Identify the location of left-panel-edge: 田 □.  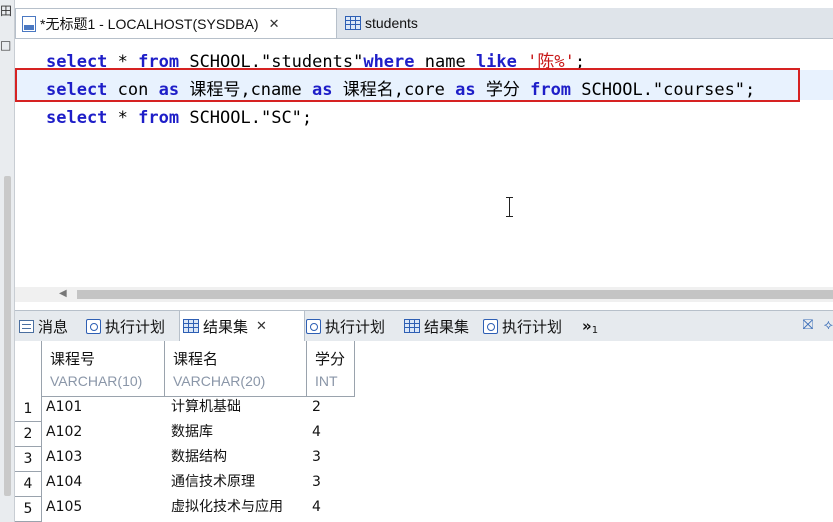
(7, 261).